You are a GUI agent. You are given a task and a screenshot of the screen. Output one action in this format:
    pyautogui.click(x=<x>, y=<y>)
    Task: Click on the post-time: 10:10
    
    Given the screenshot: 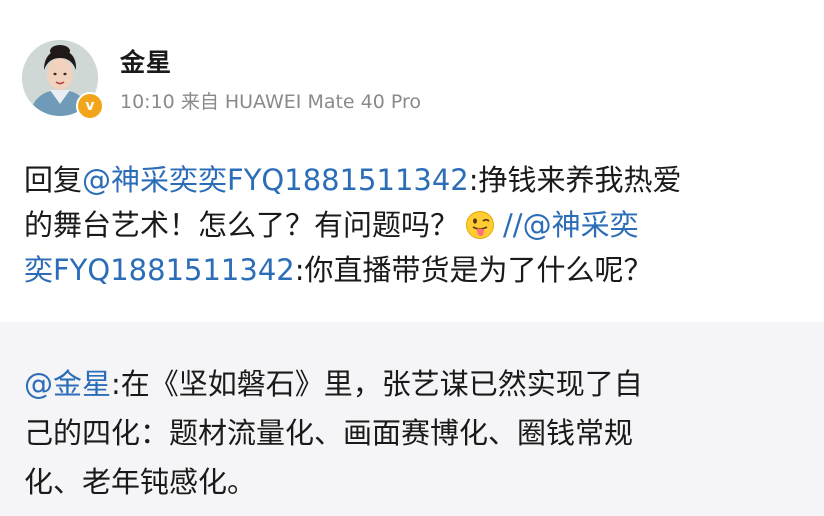 What is the action you would take?
    pyautogui.click(x=147, y=102)
    